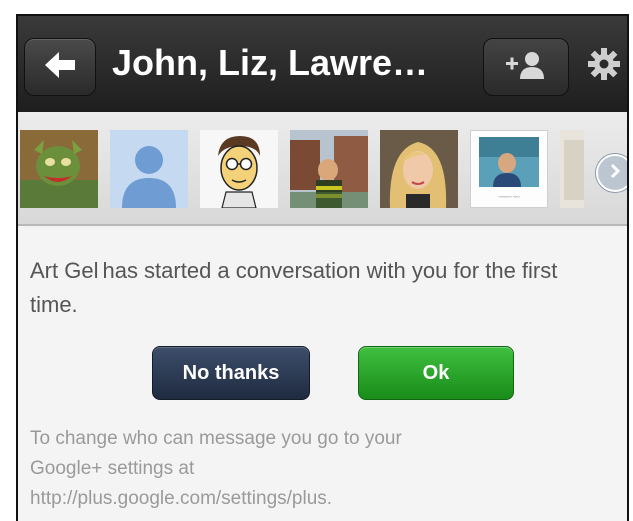 The height and width of the screenshot is (521, 633). Describe the element at coordinates (615, 173) in the screenshot. I see `chevron-right-icon` at that location.